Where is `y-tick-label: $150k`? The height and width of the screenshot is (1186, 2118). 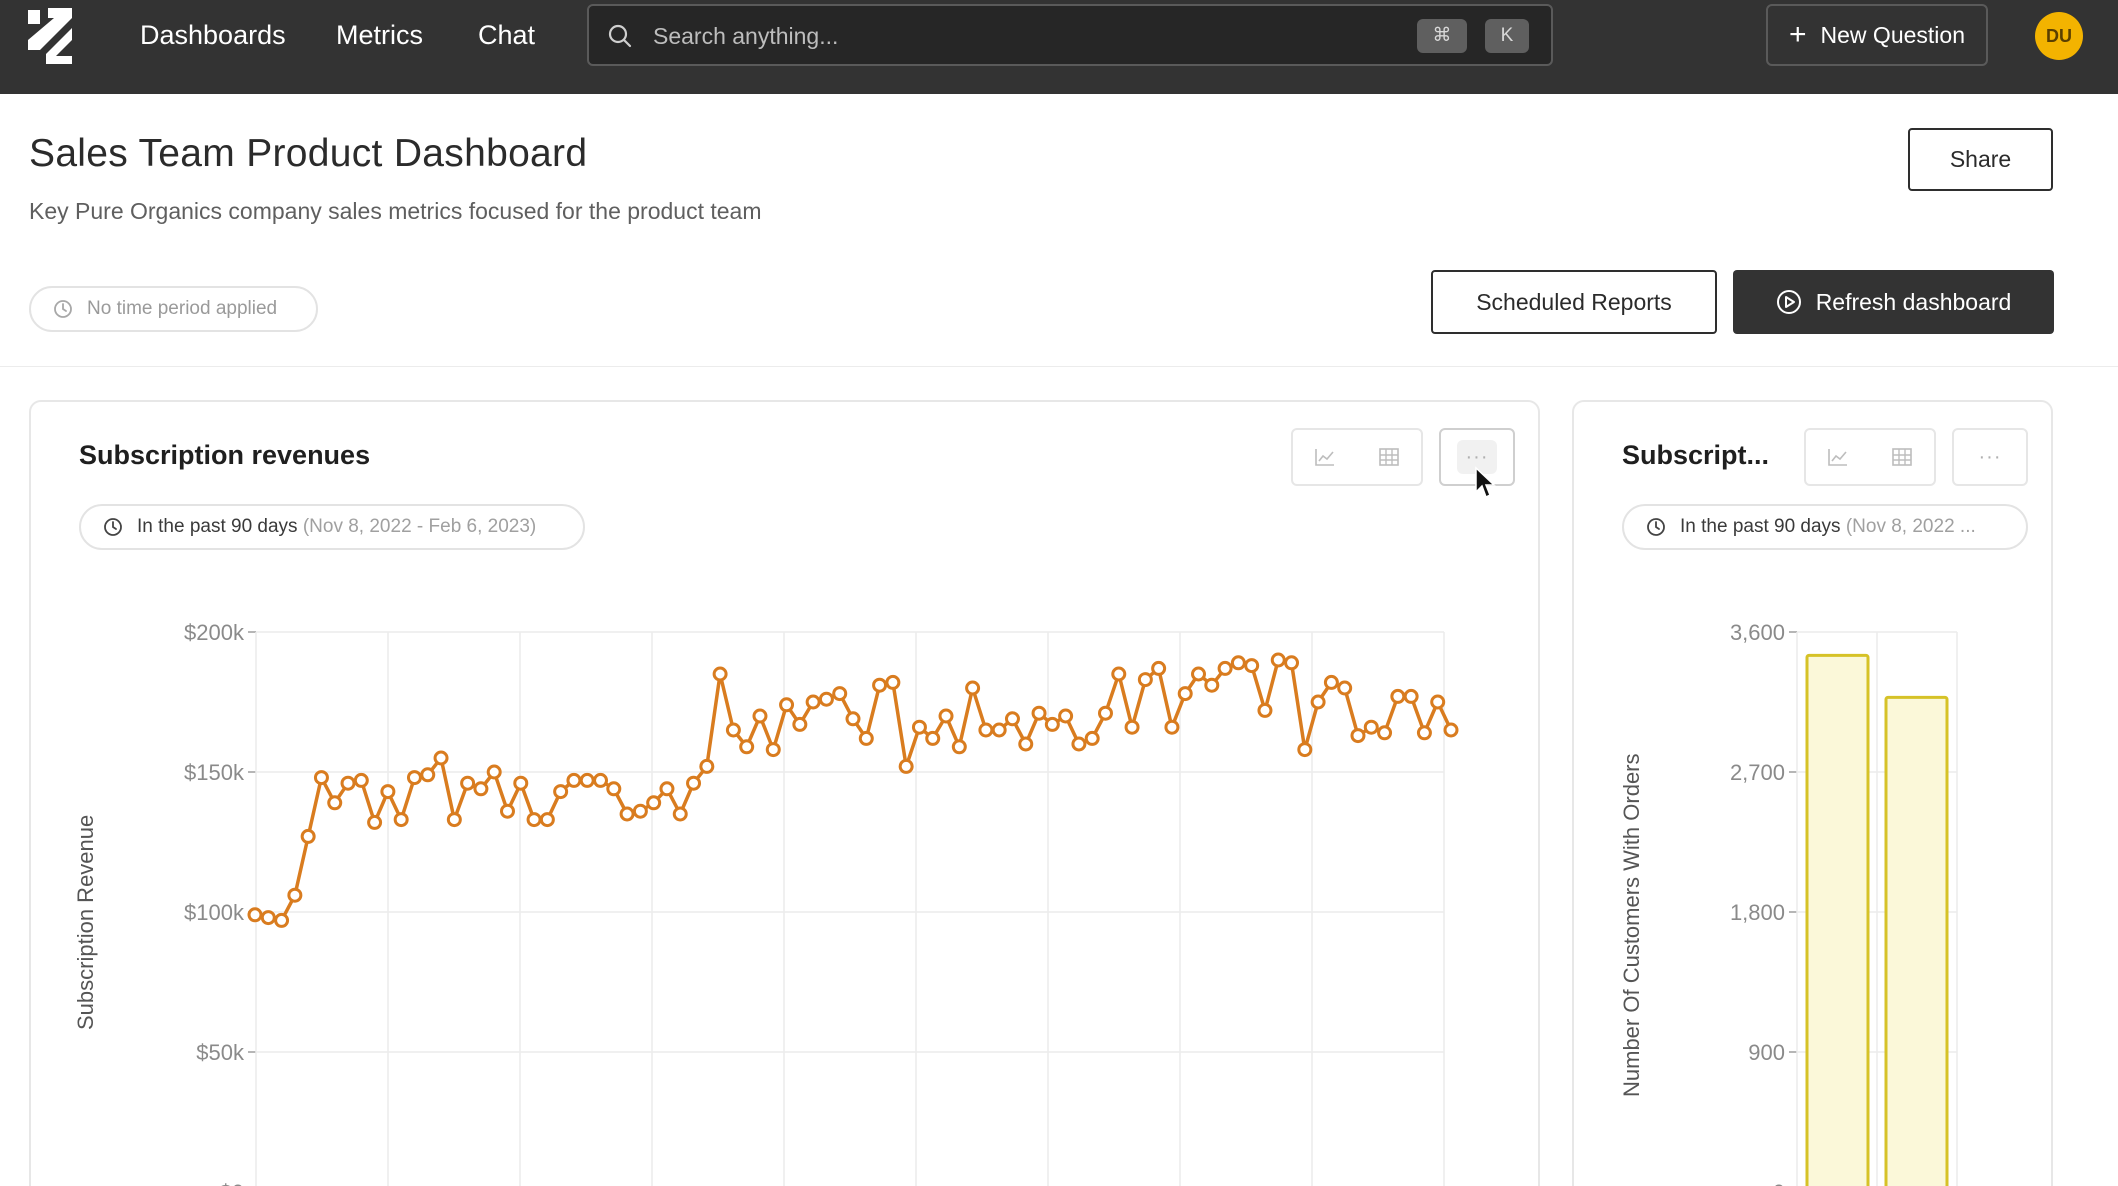
y-tick-label: $150k is located at coordinates (214, 772).